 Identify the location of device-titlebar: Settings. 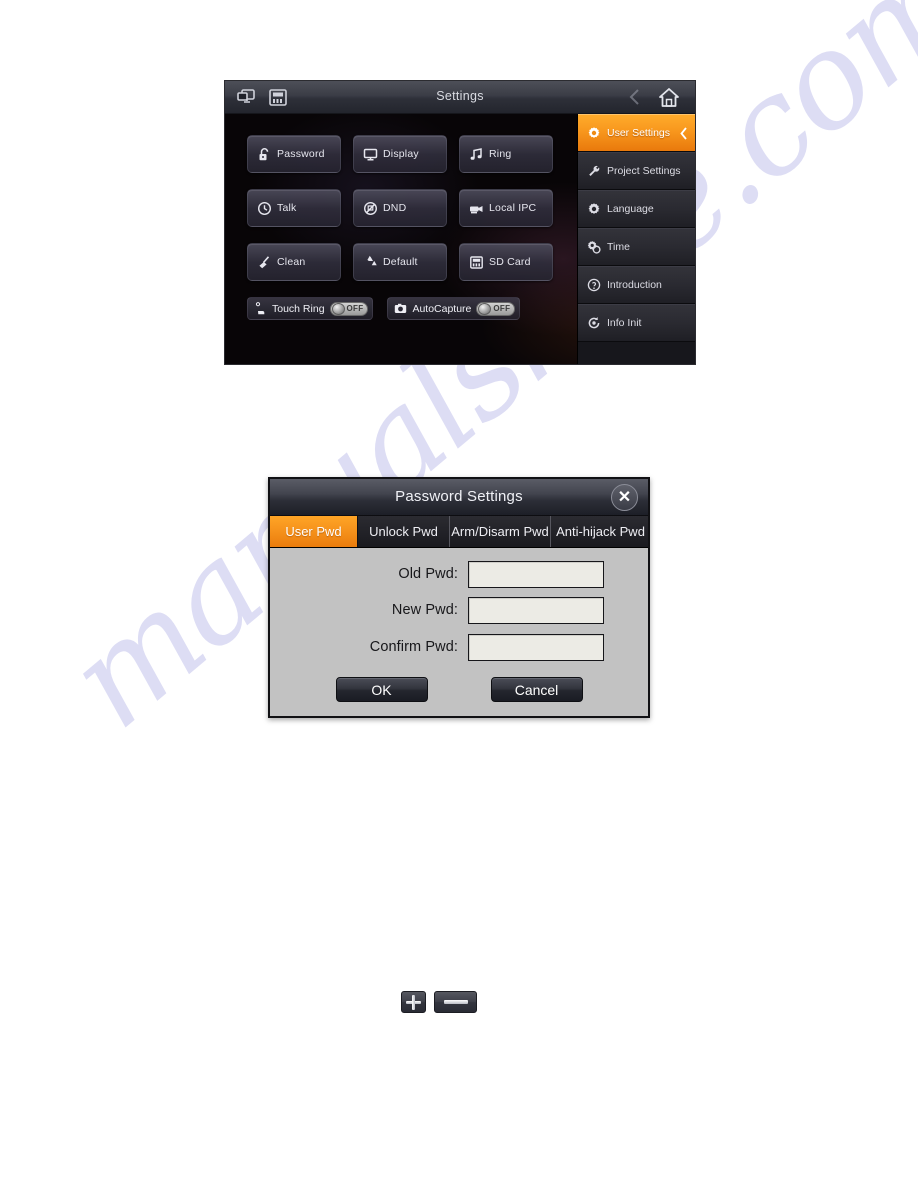
(460, 97).